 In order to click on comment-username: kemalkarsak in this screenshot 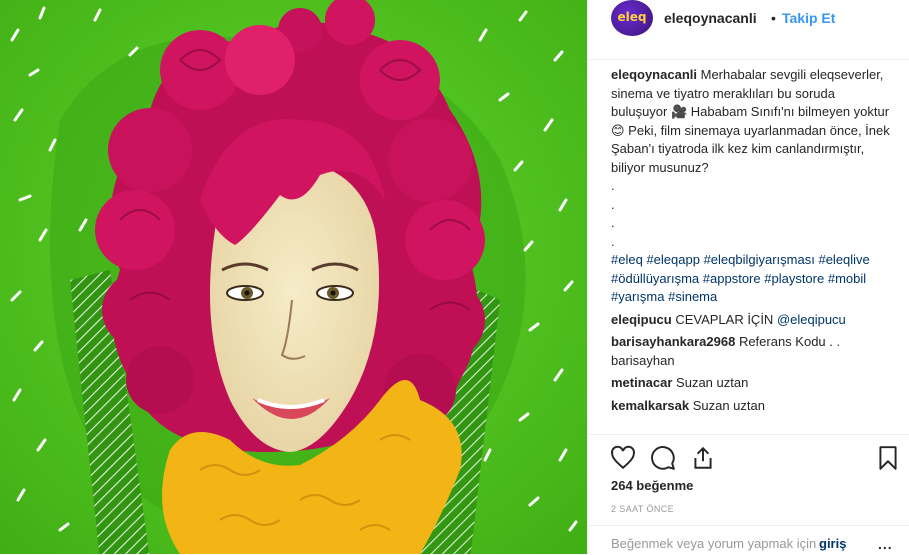, I will do `click(650, 405)`.